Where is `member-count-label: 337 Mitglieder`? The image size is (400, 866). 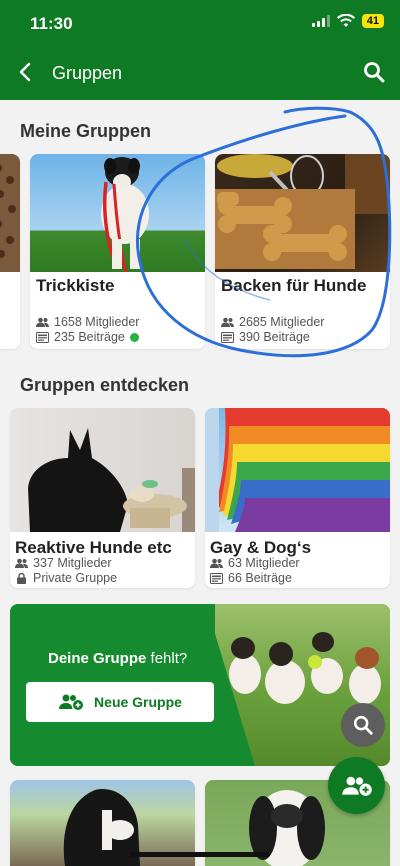
member-count-label: 337 Mitglieder is located at coordinates (72, 563).